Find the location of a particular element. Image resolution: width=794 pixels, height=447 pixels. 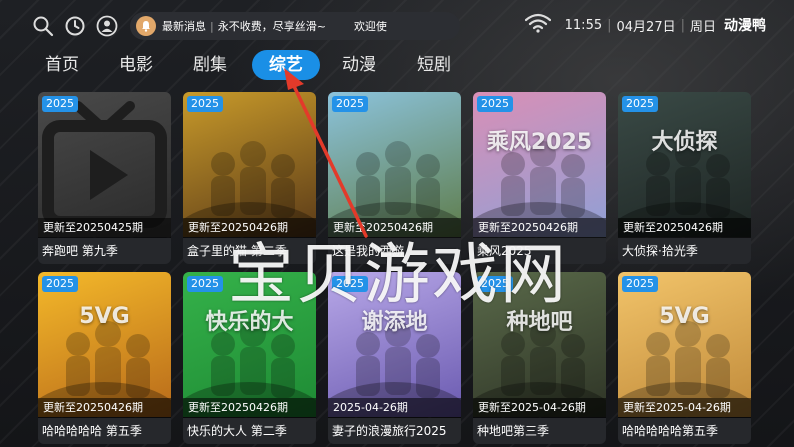

search-icon is located at coordinates (43, 26).